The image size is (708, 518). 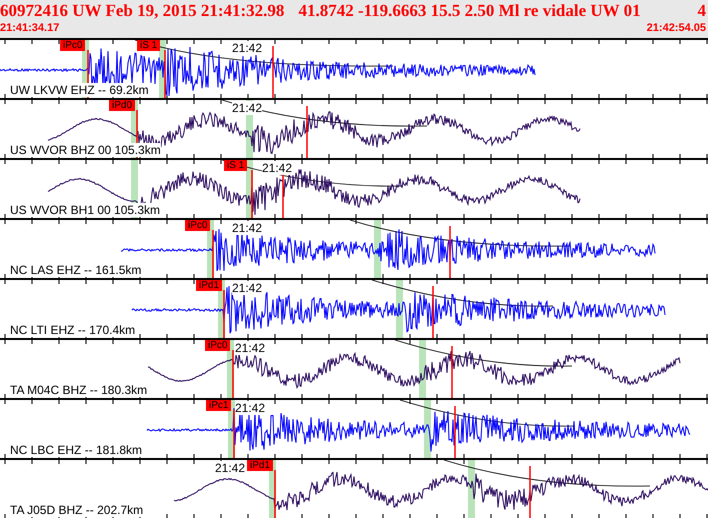 I want to click on channel-label: US WVOR BHZ 00 105.3km, so click(x=85, y=150).